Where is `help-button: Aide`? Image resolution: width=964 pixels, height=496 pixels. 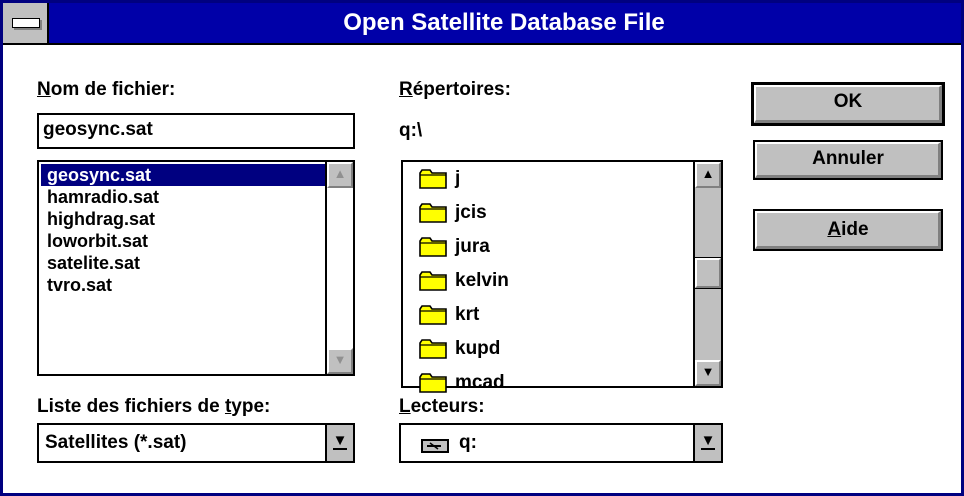 help-button: Aide is located at coordinates (848, 230).